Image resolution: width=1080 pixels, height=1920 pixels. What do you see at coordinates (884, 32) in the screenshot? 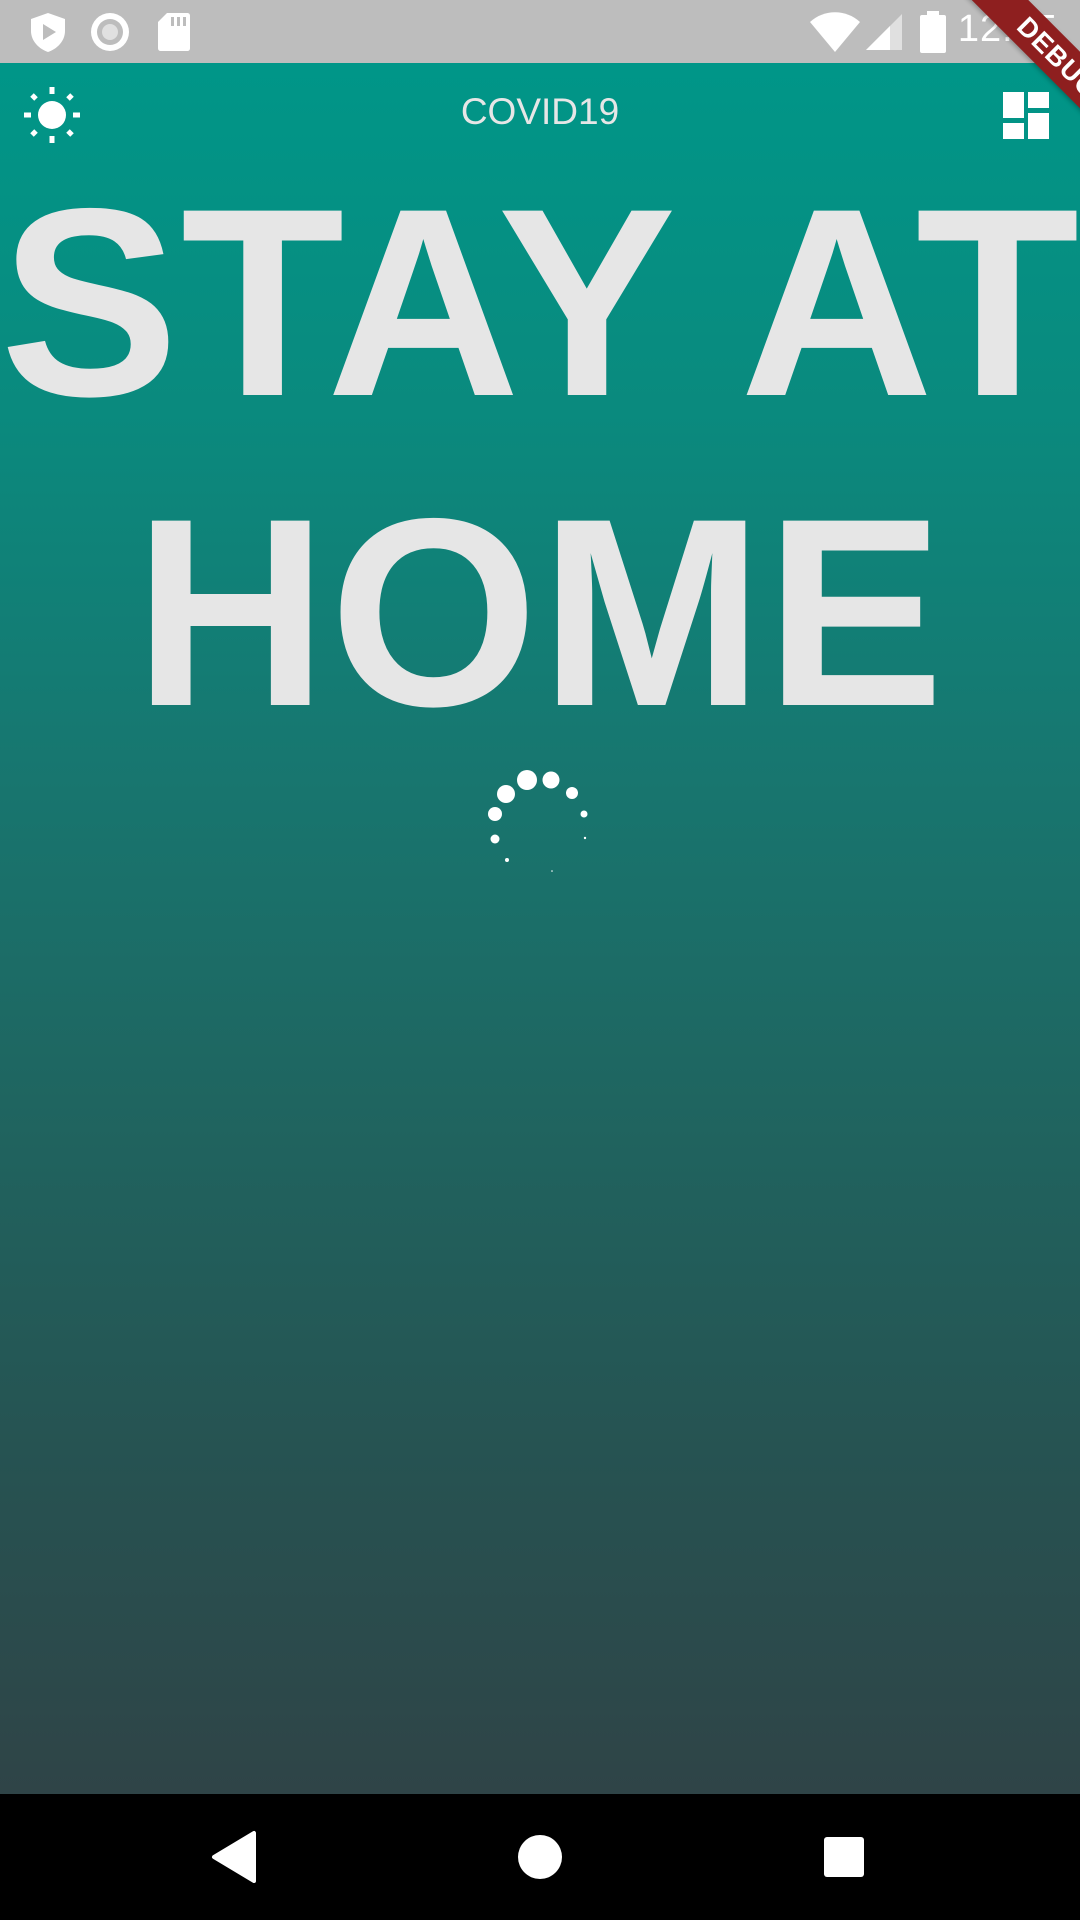
I see `cell-signal-icon` at bounding box center [884, 32].